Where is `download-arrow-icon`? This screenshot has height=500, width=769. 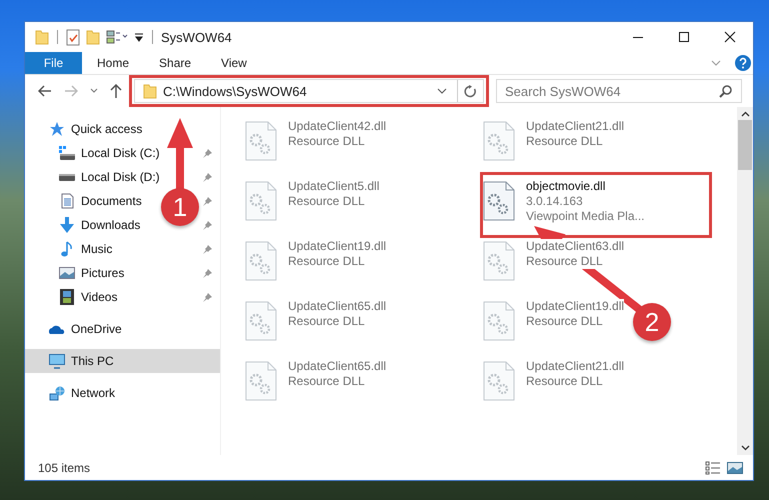 download-arrow-icon is located at coordinates (67, 225).